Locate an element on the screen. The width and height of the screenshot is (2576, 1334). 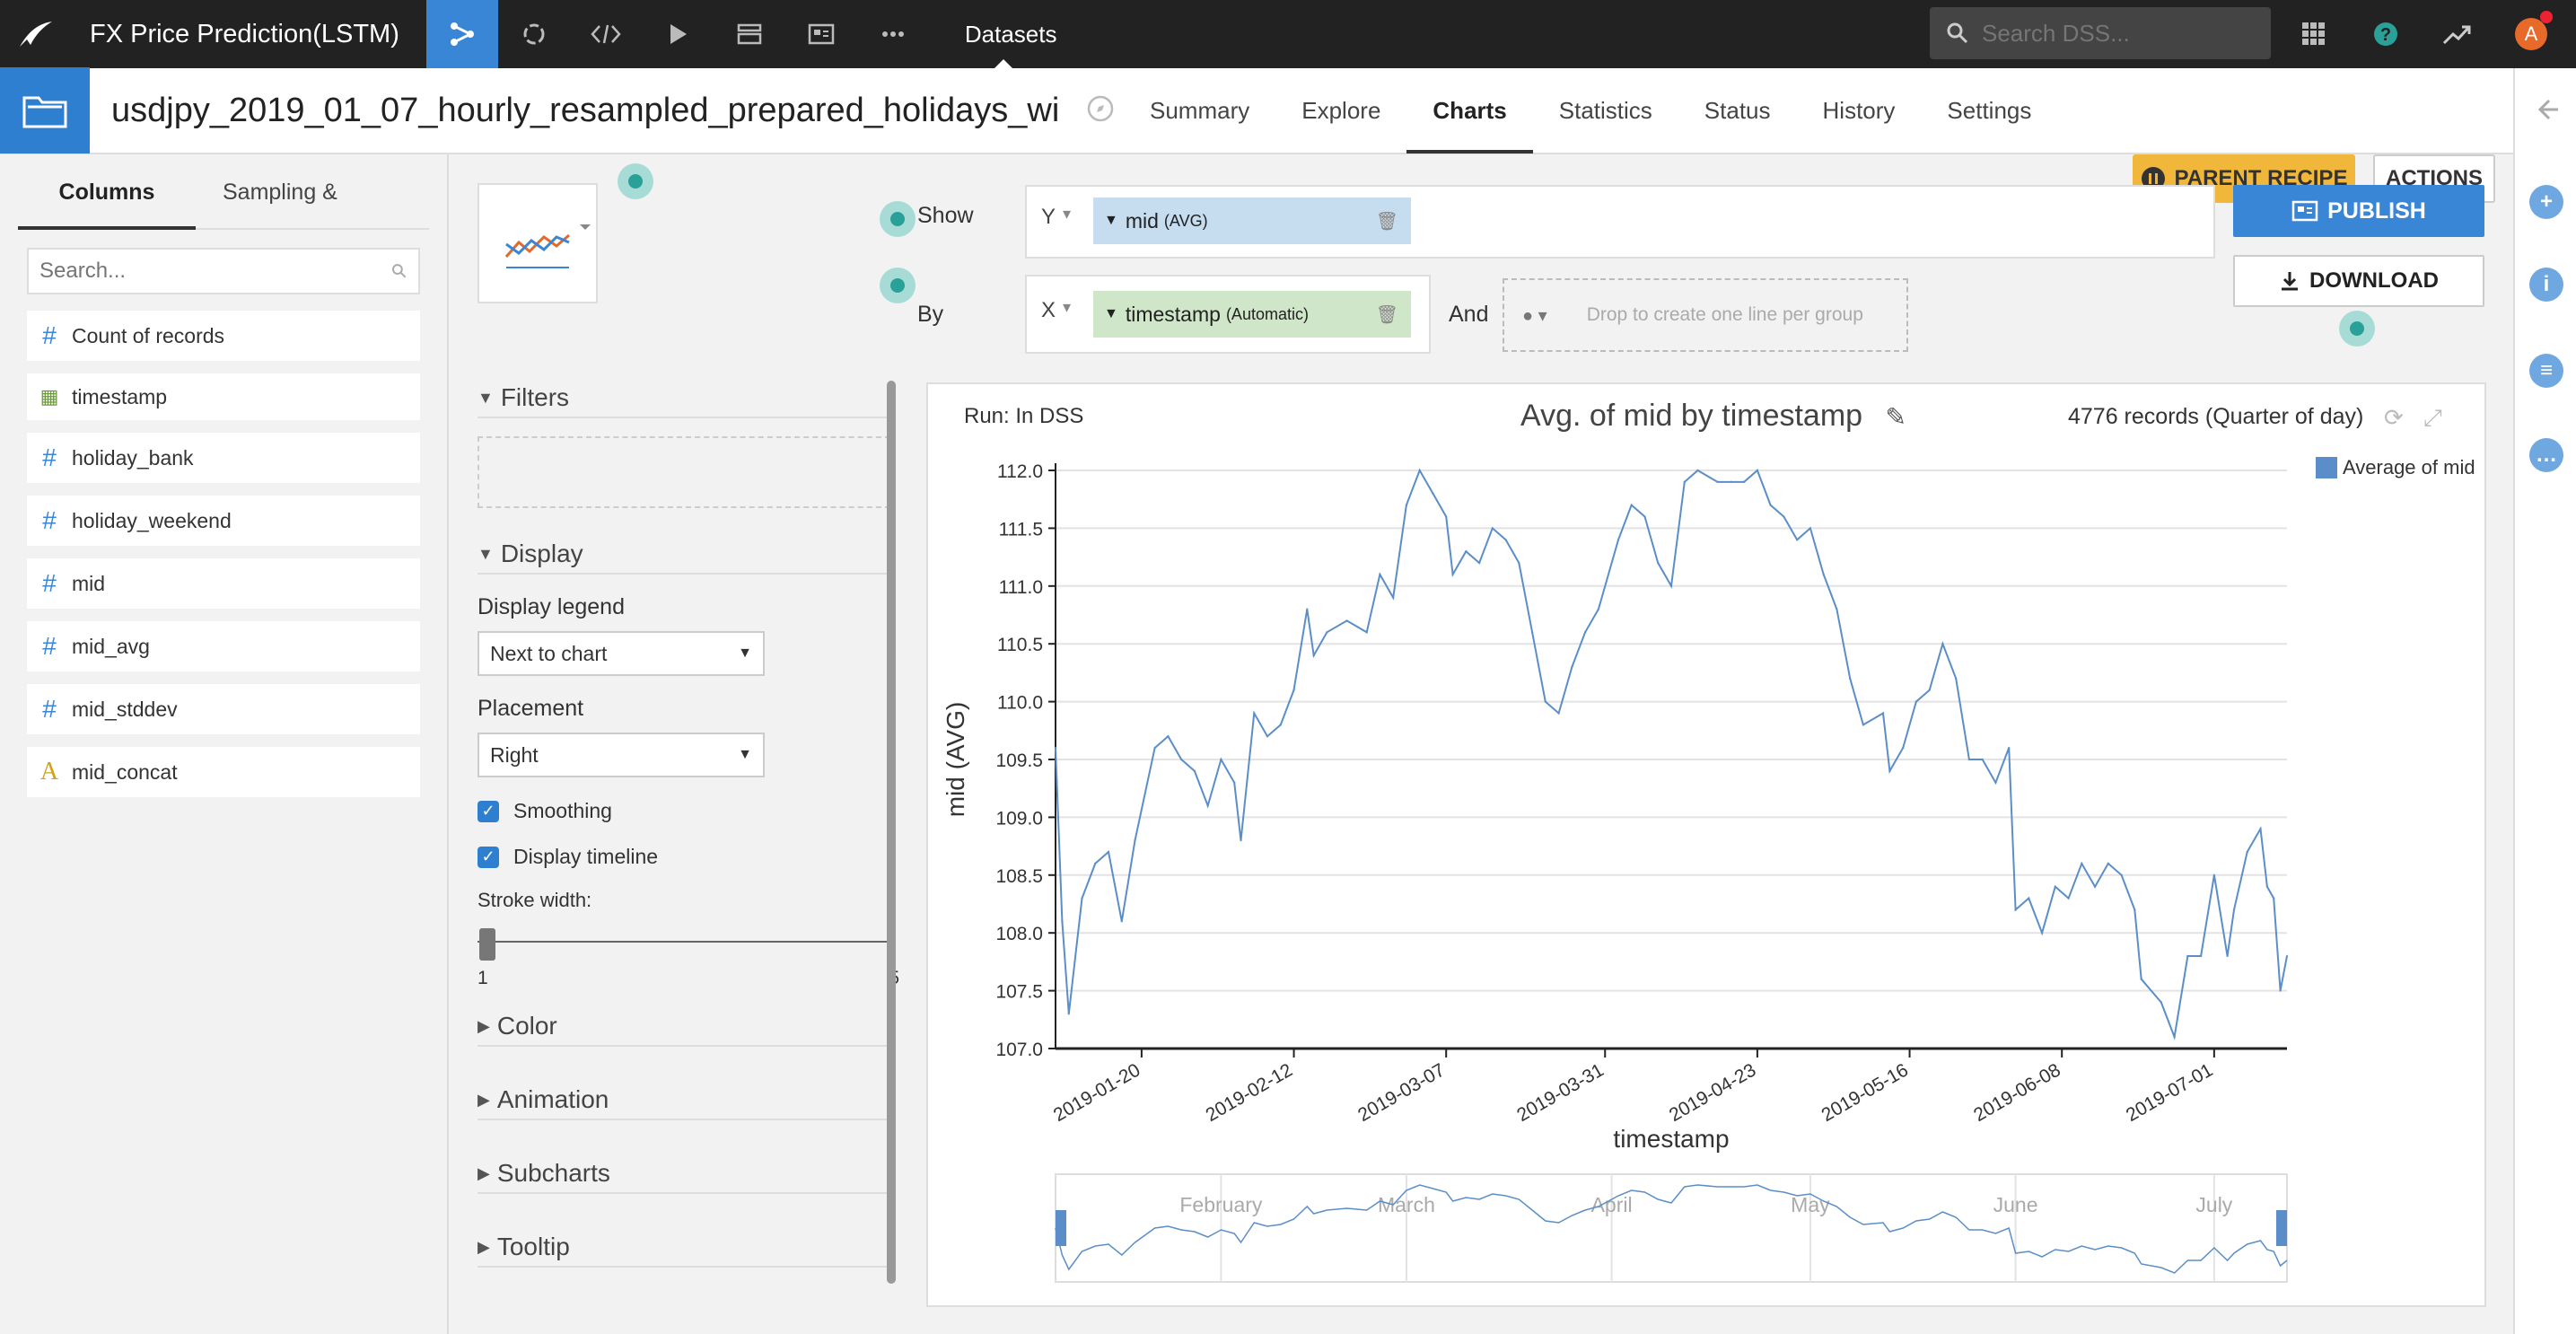
tab-explore: Explore is located at coordinates (1340, 110).